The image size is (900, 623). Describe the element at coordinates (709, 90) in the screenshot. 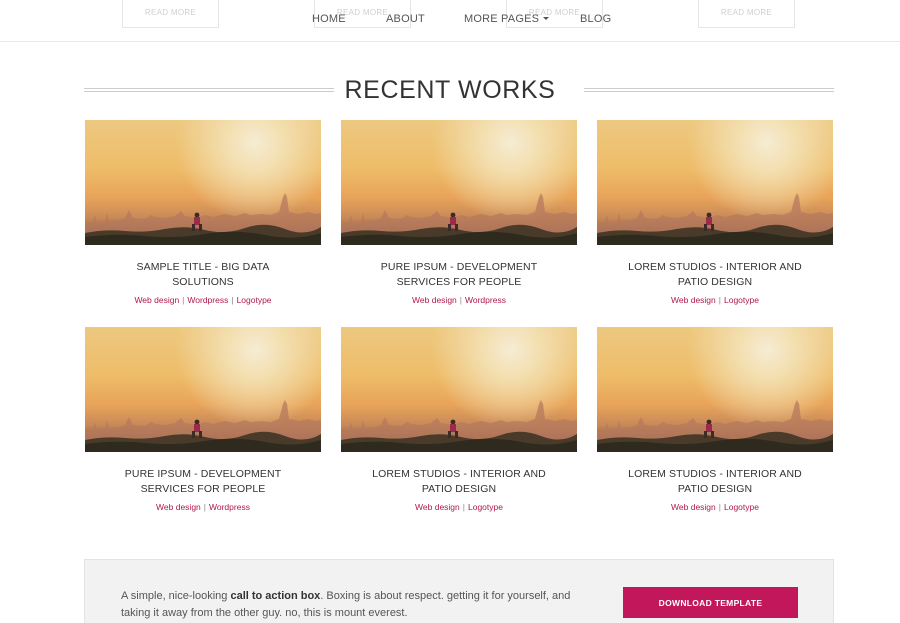

I see `title-divider-right` at that location.